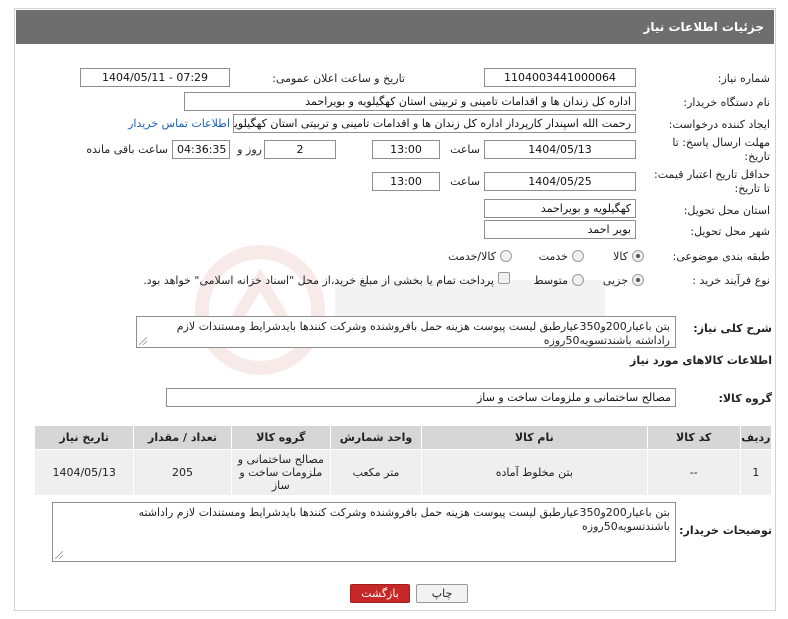 This screenshot has height=619, width=788. I want to click on city-label: شهر محل تحویل:, so click(730, 231).